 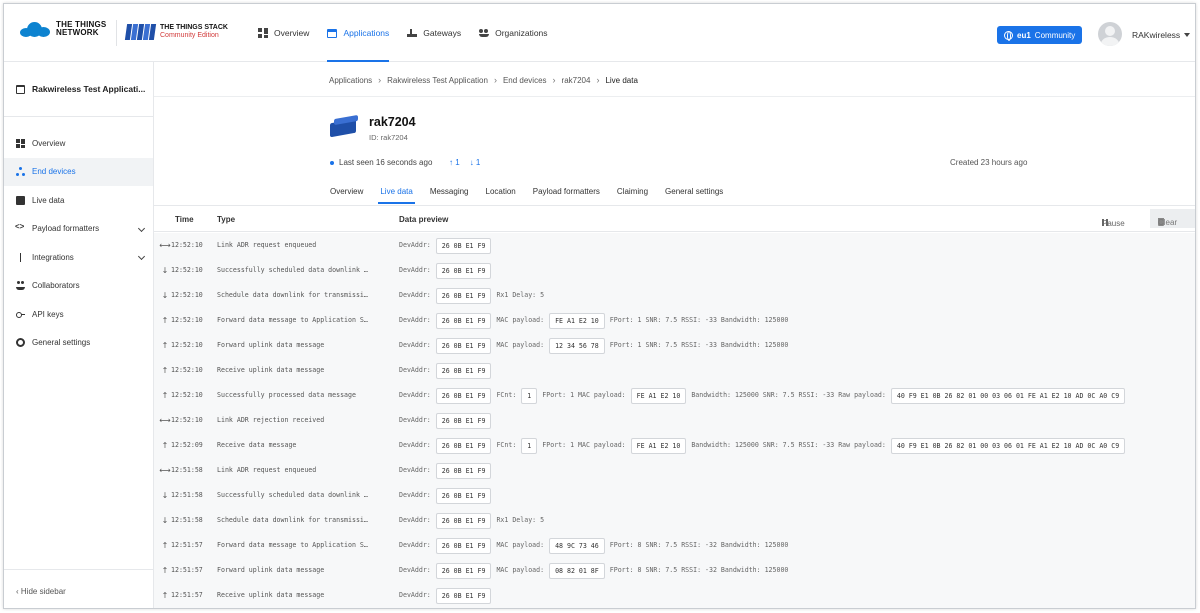 I want to click on status-dot-icon, so click(x=332, y=162).